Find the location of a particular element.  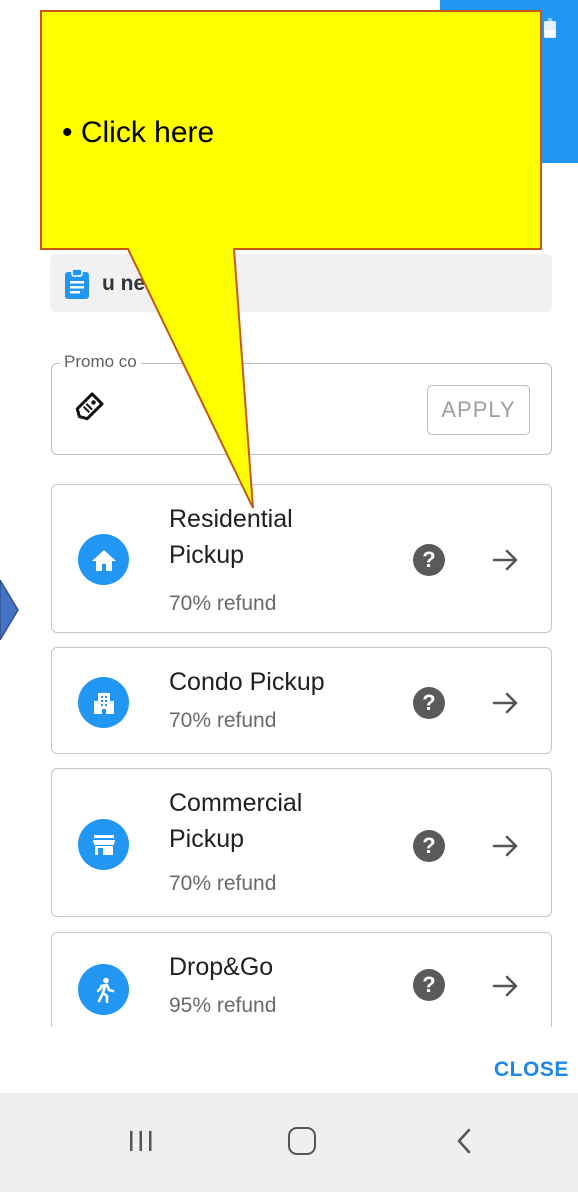

service-option-residential: Residential Pickup 70% refund ? is located at coordinates (301, 558).